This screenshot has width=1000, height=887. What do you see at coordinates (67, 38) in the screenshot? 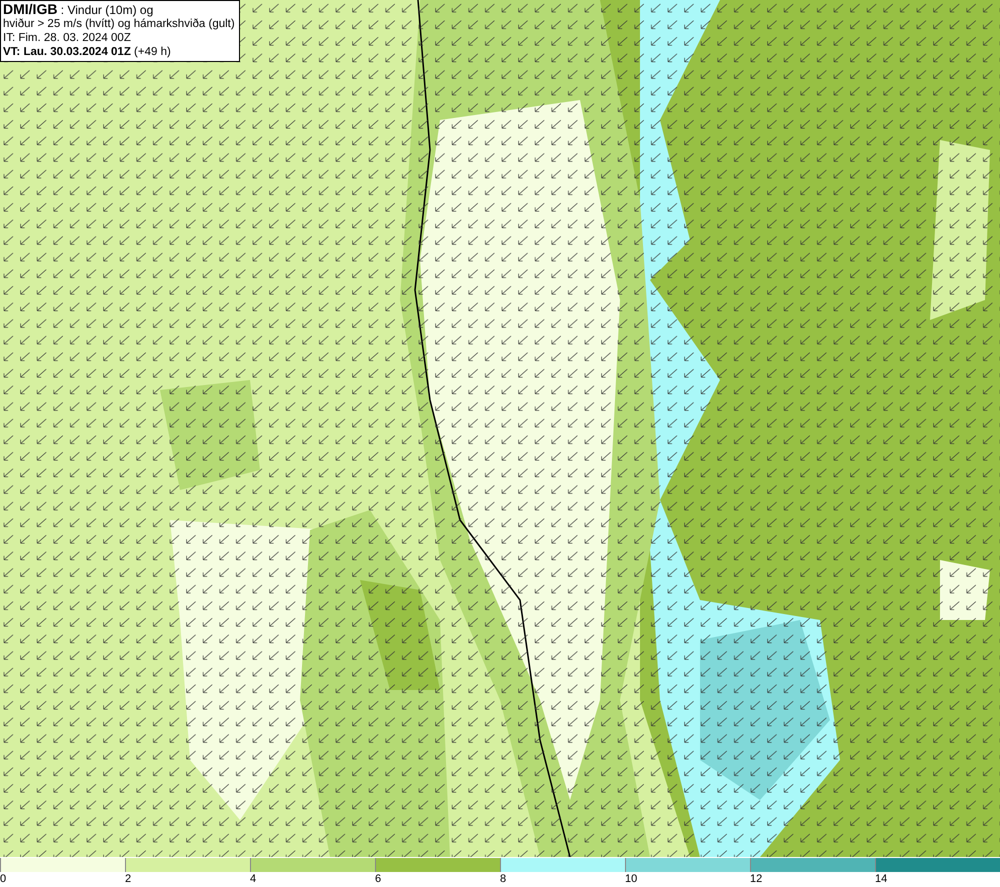
I see `caption-line: IT: Fim. 28. 03. 2024 00Z` at bounding box center [67, 38].